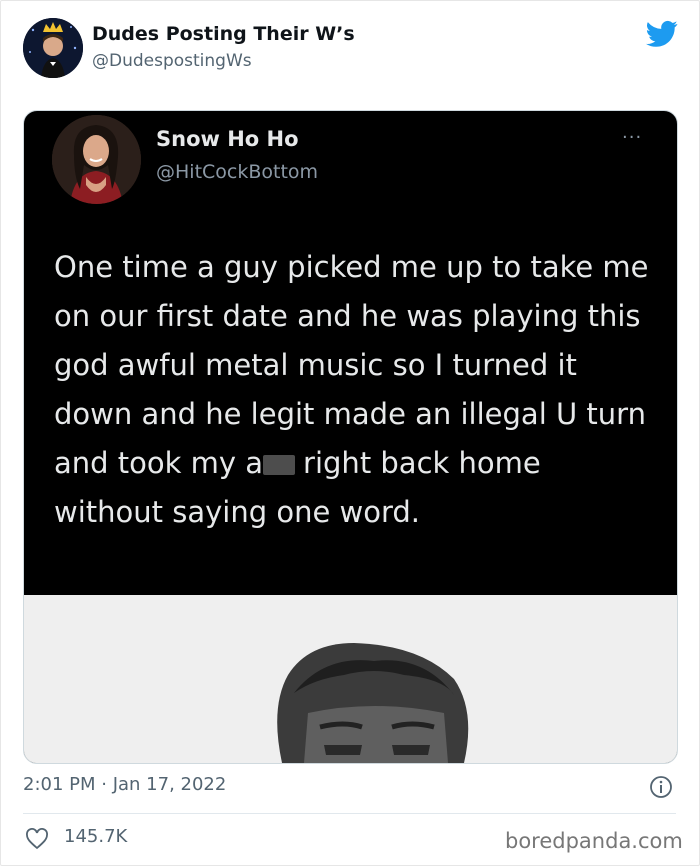 The image size is (700, 866). What do you see at coordinates (632, 137) in the screenshot?
I see `more-options-icon: ···` at bounding box center [632, 137].